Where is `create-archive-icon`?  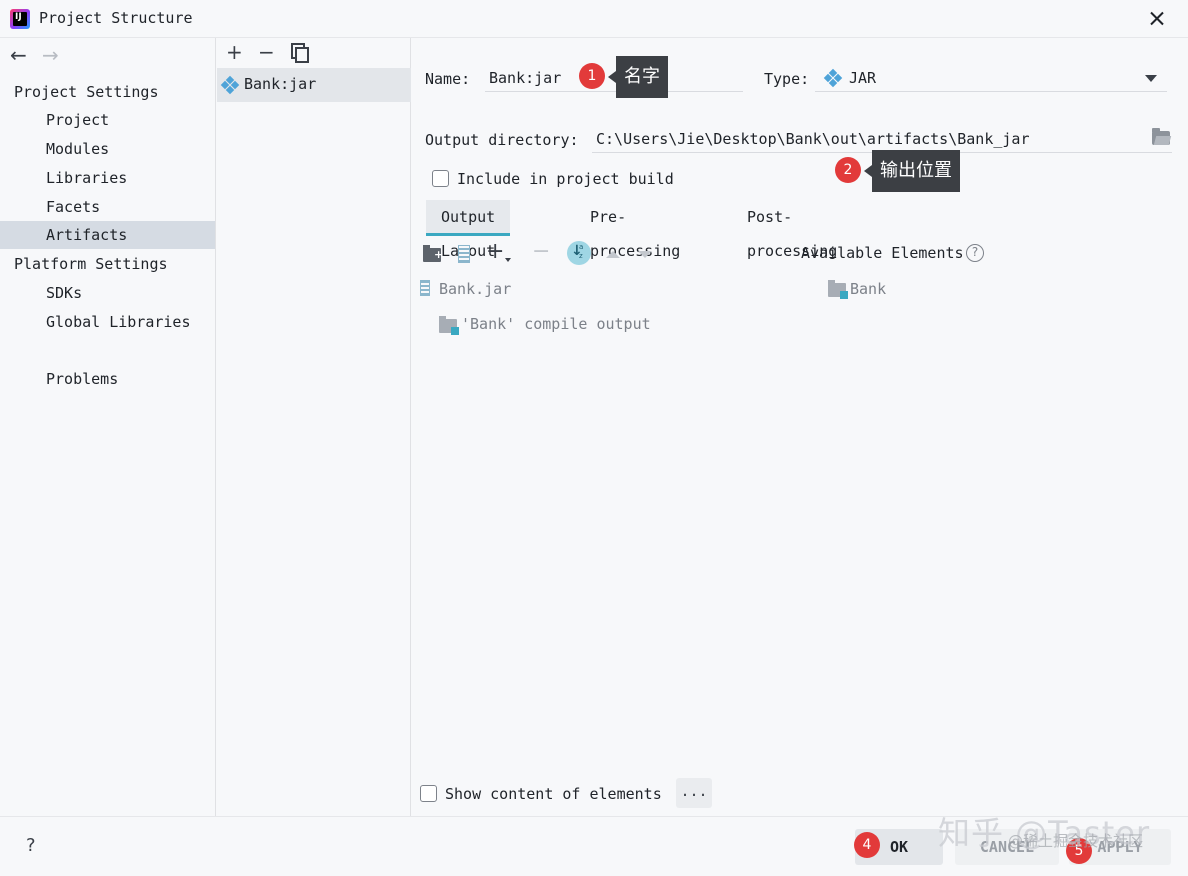 create-archive-icon is located at coordinates (464, 254).